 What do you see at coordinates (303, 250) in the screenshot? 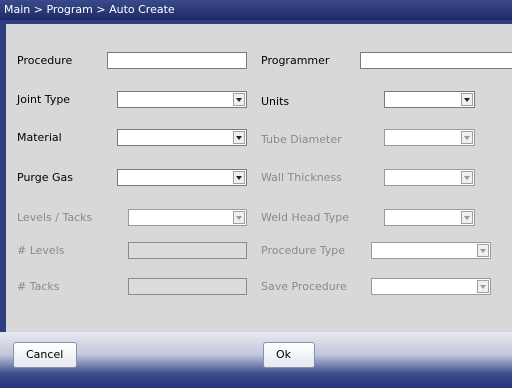
I see `procedure-type-label: Procedure Type` at bounding box center [303, 250].